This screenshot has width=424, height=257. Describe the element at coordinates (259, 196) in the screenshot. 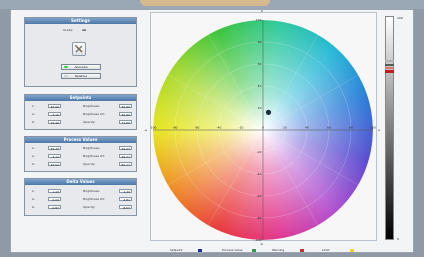

I see `y-tick-label: -60` at that location.